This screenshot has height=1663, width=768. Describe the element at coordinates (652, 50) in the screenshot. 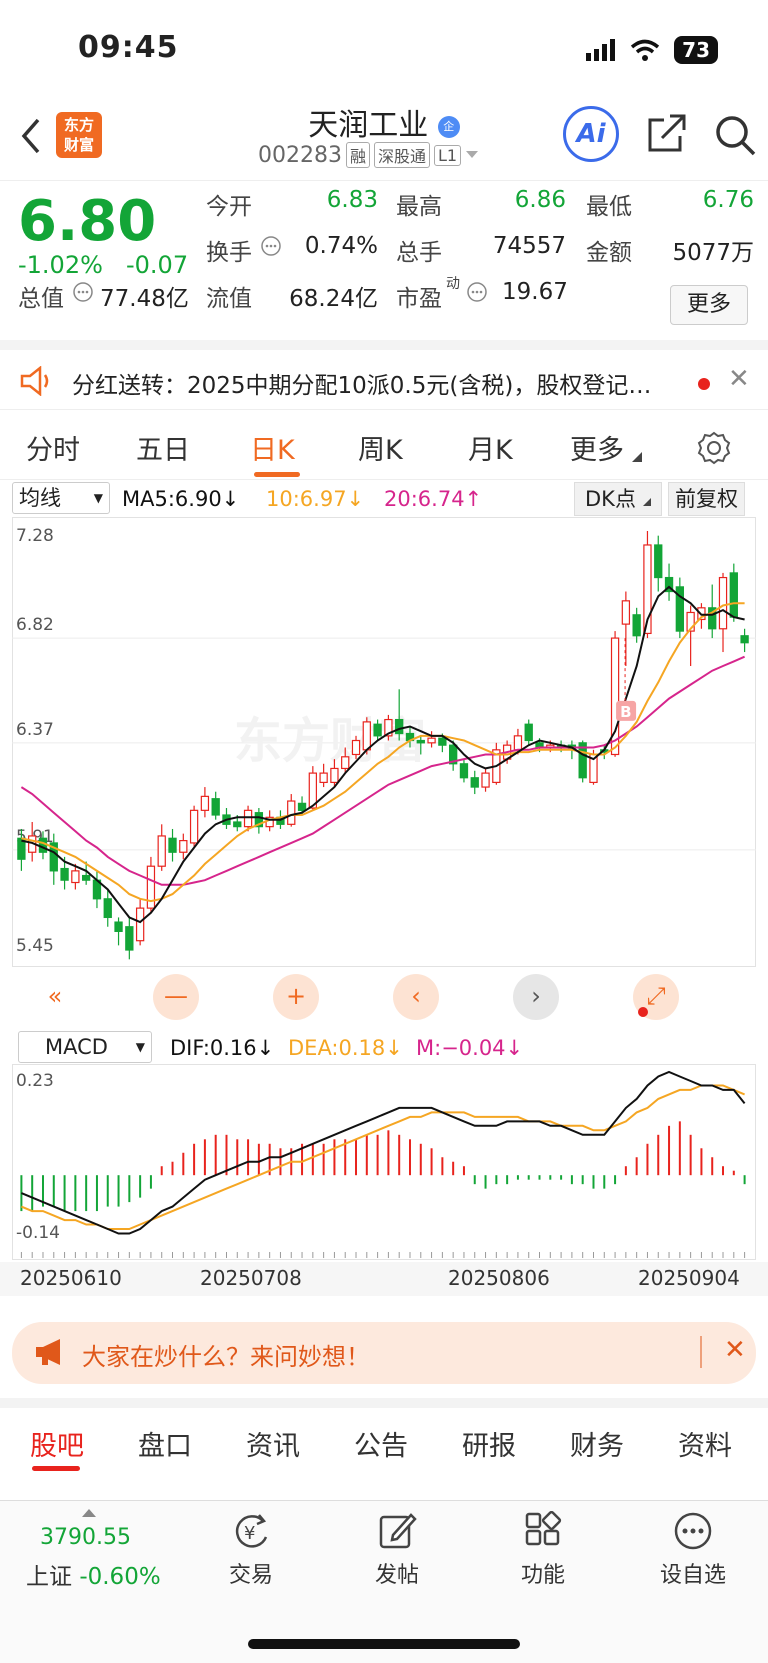

I see `status-icons: 73` at that location.